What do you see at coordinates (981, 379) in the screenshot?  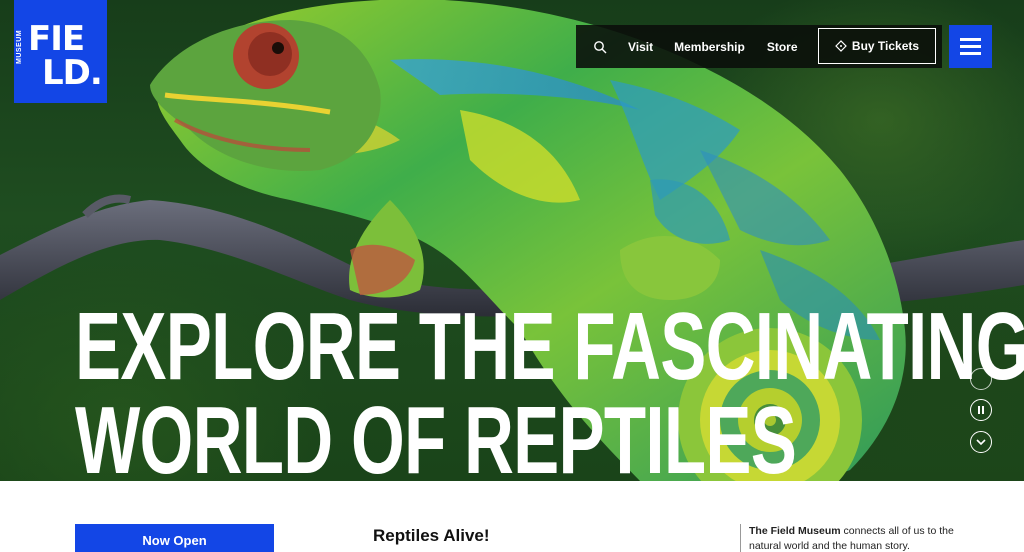 I see `slide-indicator-button` at bounding box center [981, 379].